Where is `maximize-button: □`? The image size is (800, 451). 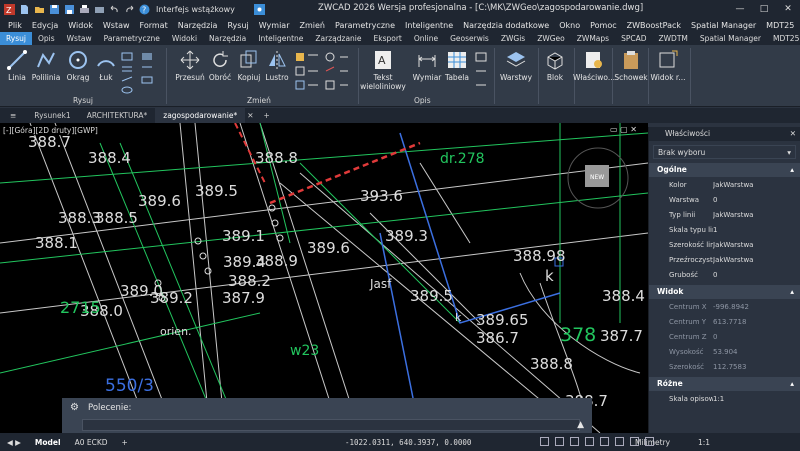 maximize-button: □ is located at coordinates (764, 9).